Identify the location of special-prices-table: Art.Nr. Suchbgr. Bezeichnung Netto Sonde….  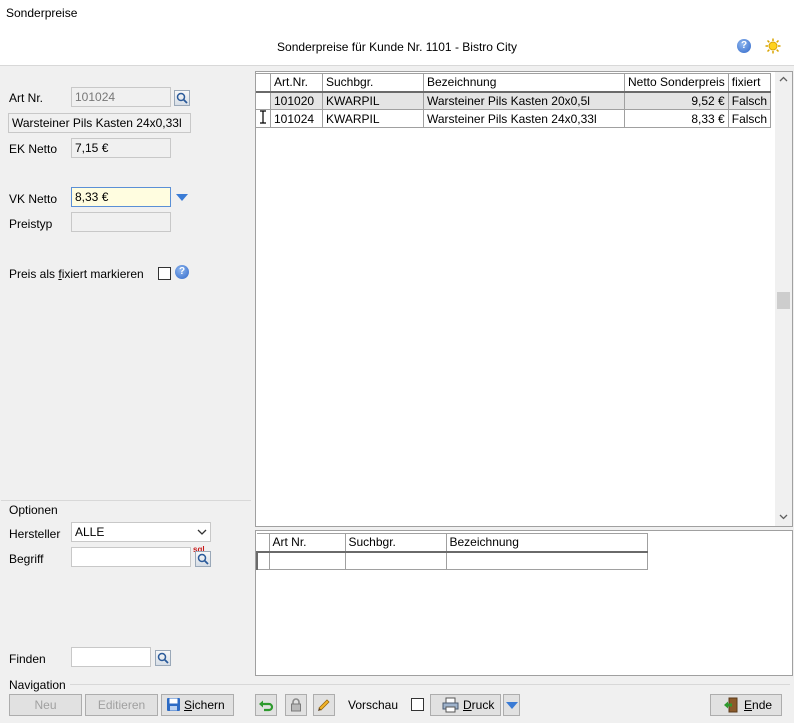
(514, 100).